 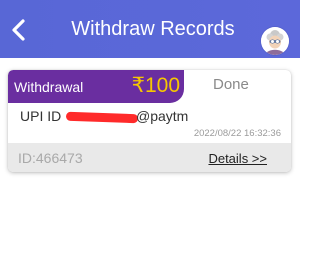 What do you see at coordinates (162, 116) in the screenshot?
I see `upi-account-suffix: @paytm` at bounding box center [162, 116].